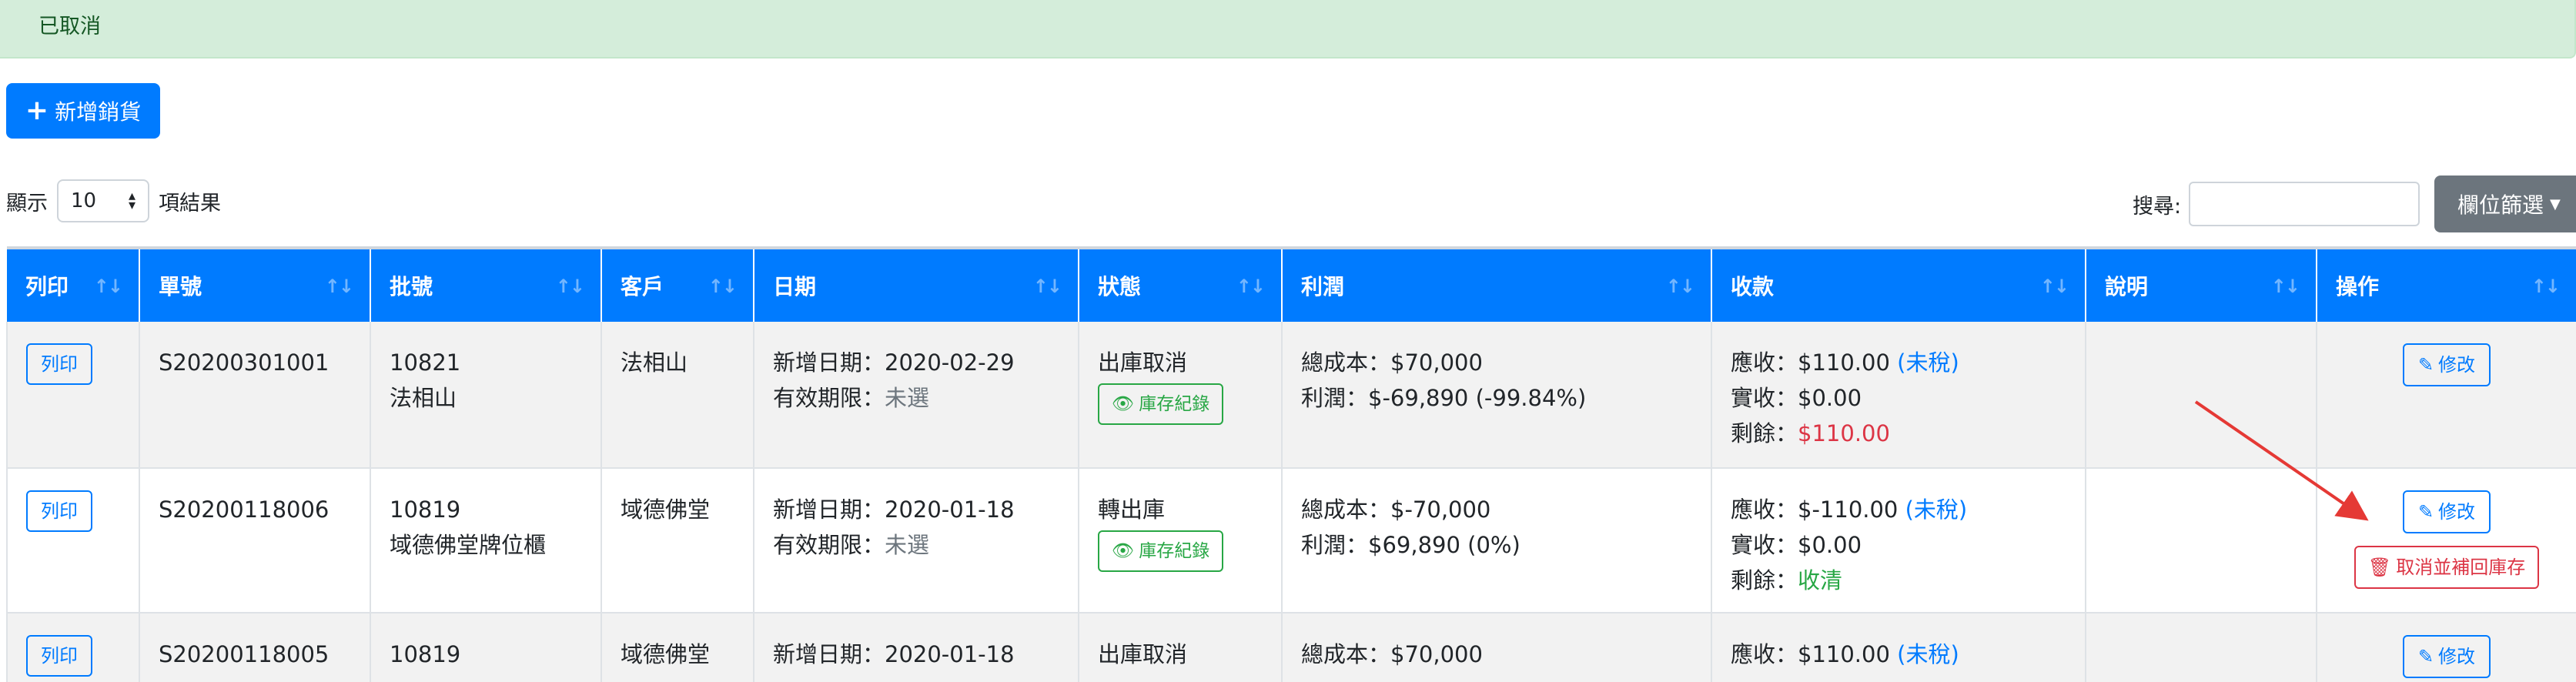 This screenshot has width=2576, height=682. Describe the element at coordinates (131, 200) in the screenshot. I see `sort-updown-icon: ▴ ▾` at that location.